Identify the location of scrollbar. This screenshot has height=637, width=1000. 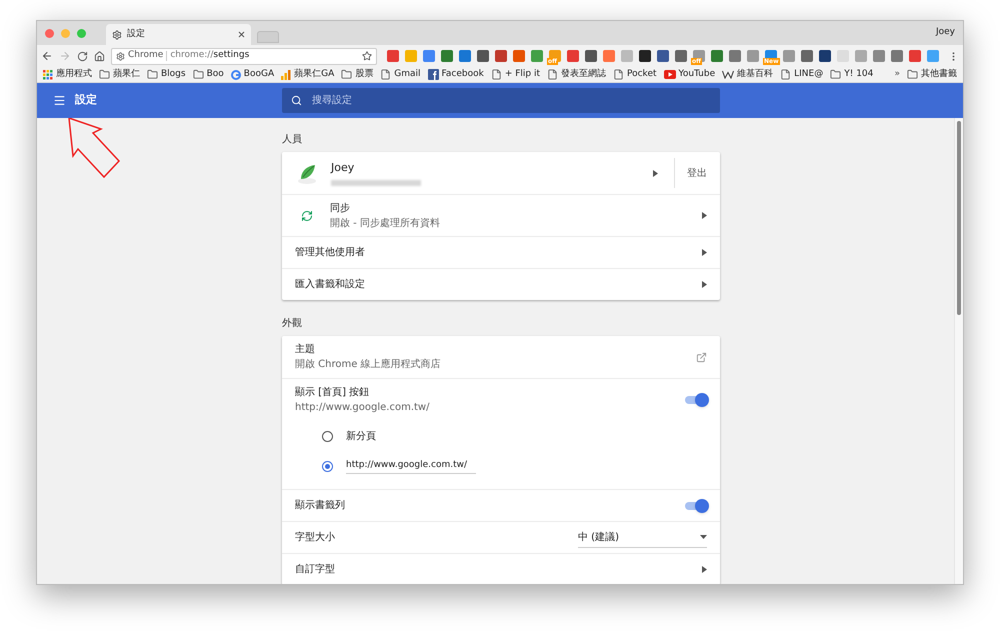
(958, 351).